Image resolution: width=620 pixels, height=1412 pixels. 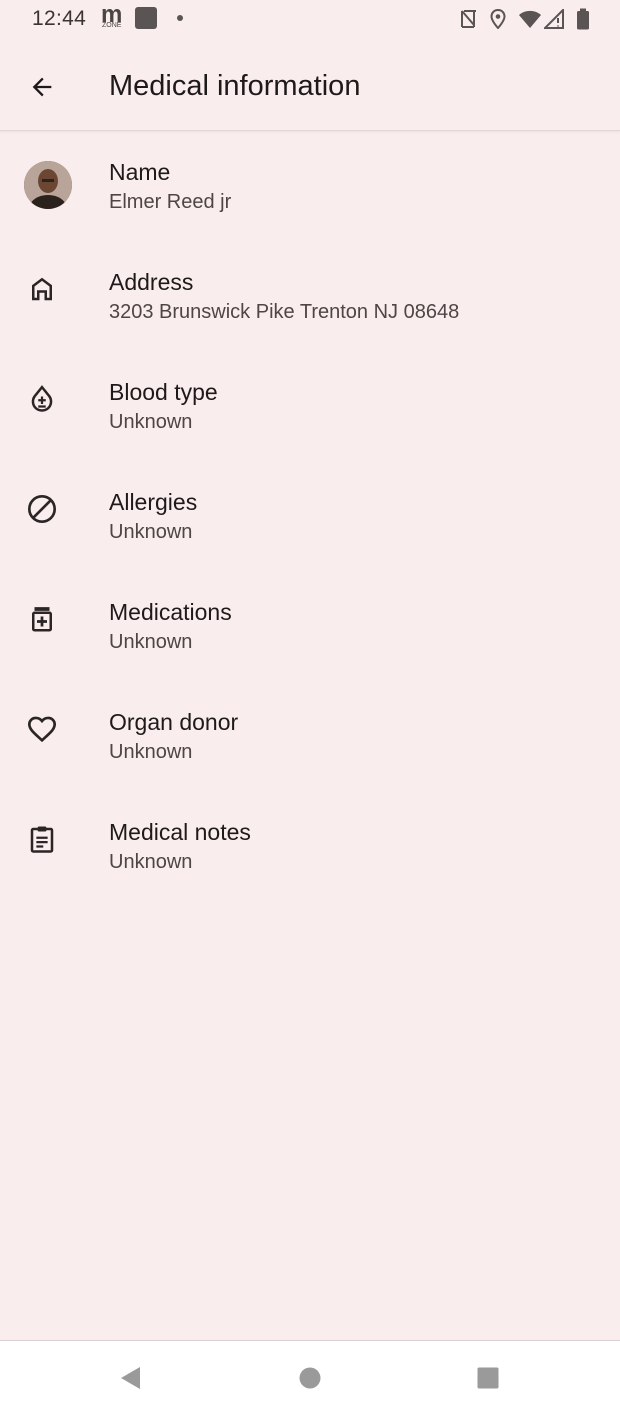 I want to click on address-label: Address, so click(x=151, y=282).